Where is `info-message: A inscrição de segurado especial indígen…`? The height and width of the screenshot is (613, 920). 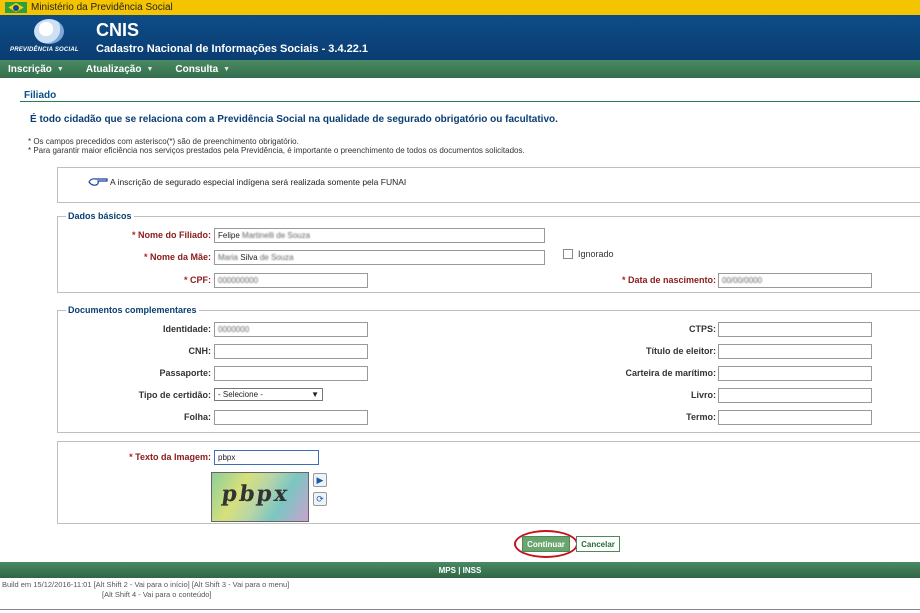
info-message: A inscrição de segurado especial indígen… is located at coordinates (258, 182).